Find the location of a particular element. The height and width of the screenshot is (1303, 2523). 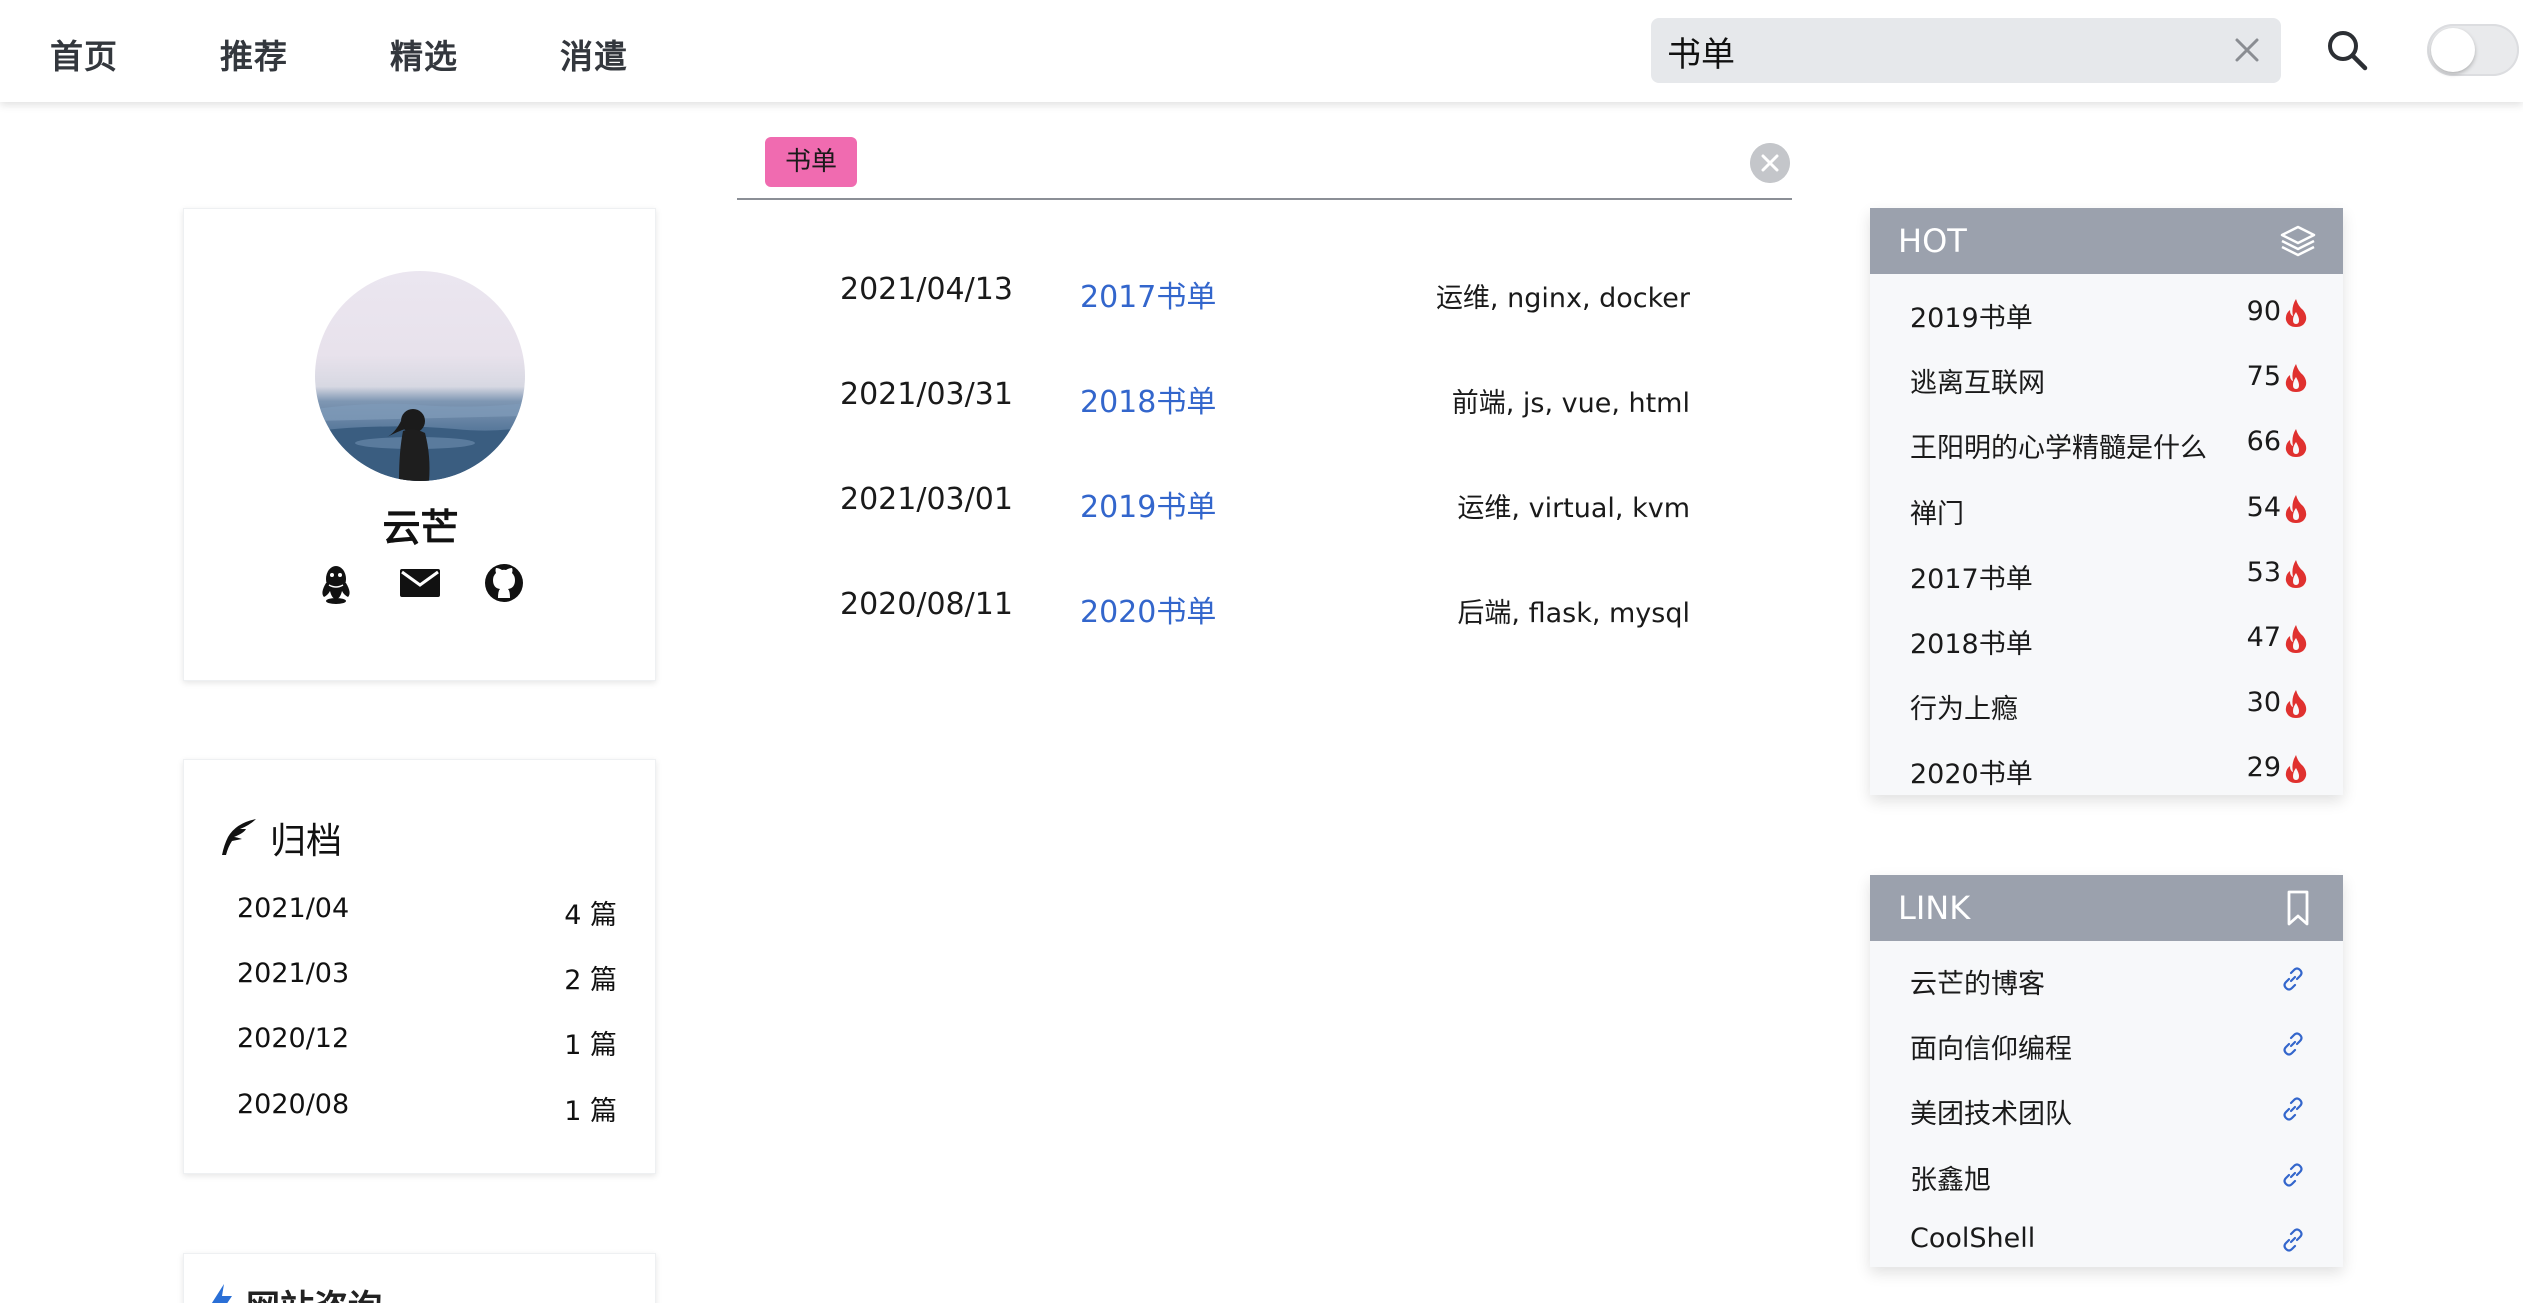

hot-item-count: 66 is located at coordinates (2263, 442).